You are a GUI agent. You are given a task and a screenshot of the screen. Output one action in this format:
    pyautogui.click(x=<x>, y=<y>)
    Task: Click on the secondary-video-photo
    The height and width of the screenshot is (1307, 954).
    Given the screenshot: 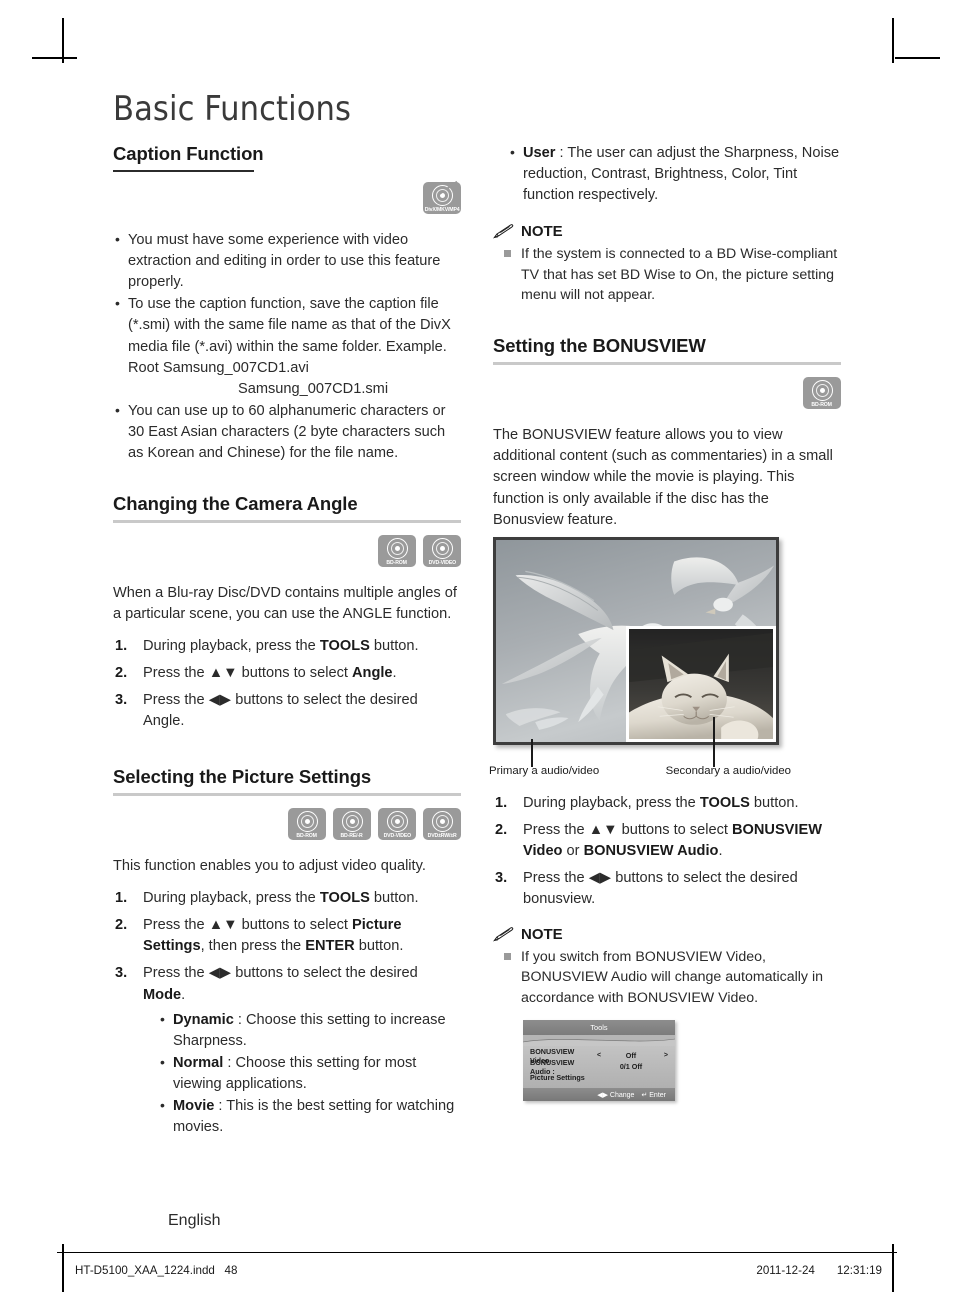 What is the action you would take?
    pyautogui.click(x=701, y=683)
    